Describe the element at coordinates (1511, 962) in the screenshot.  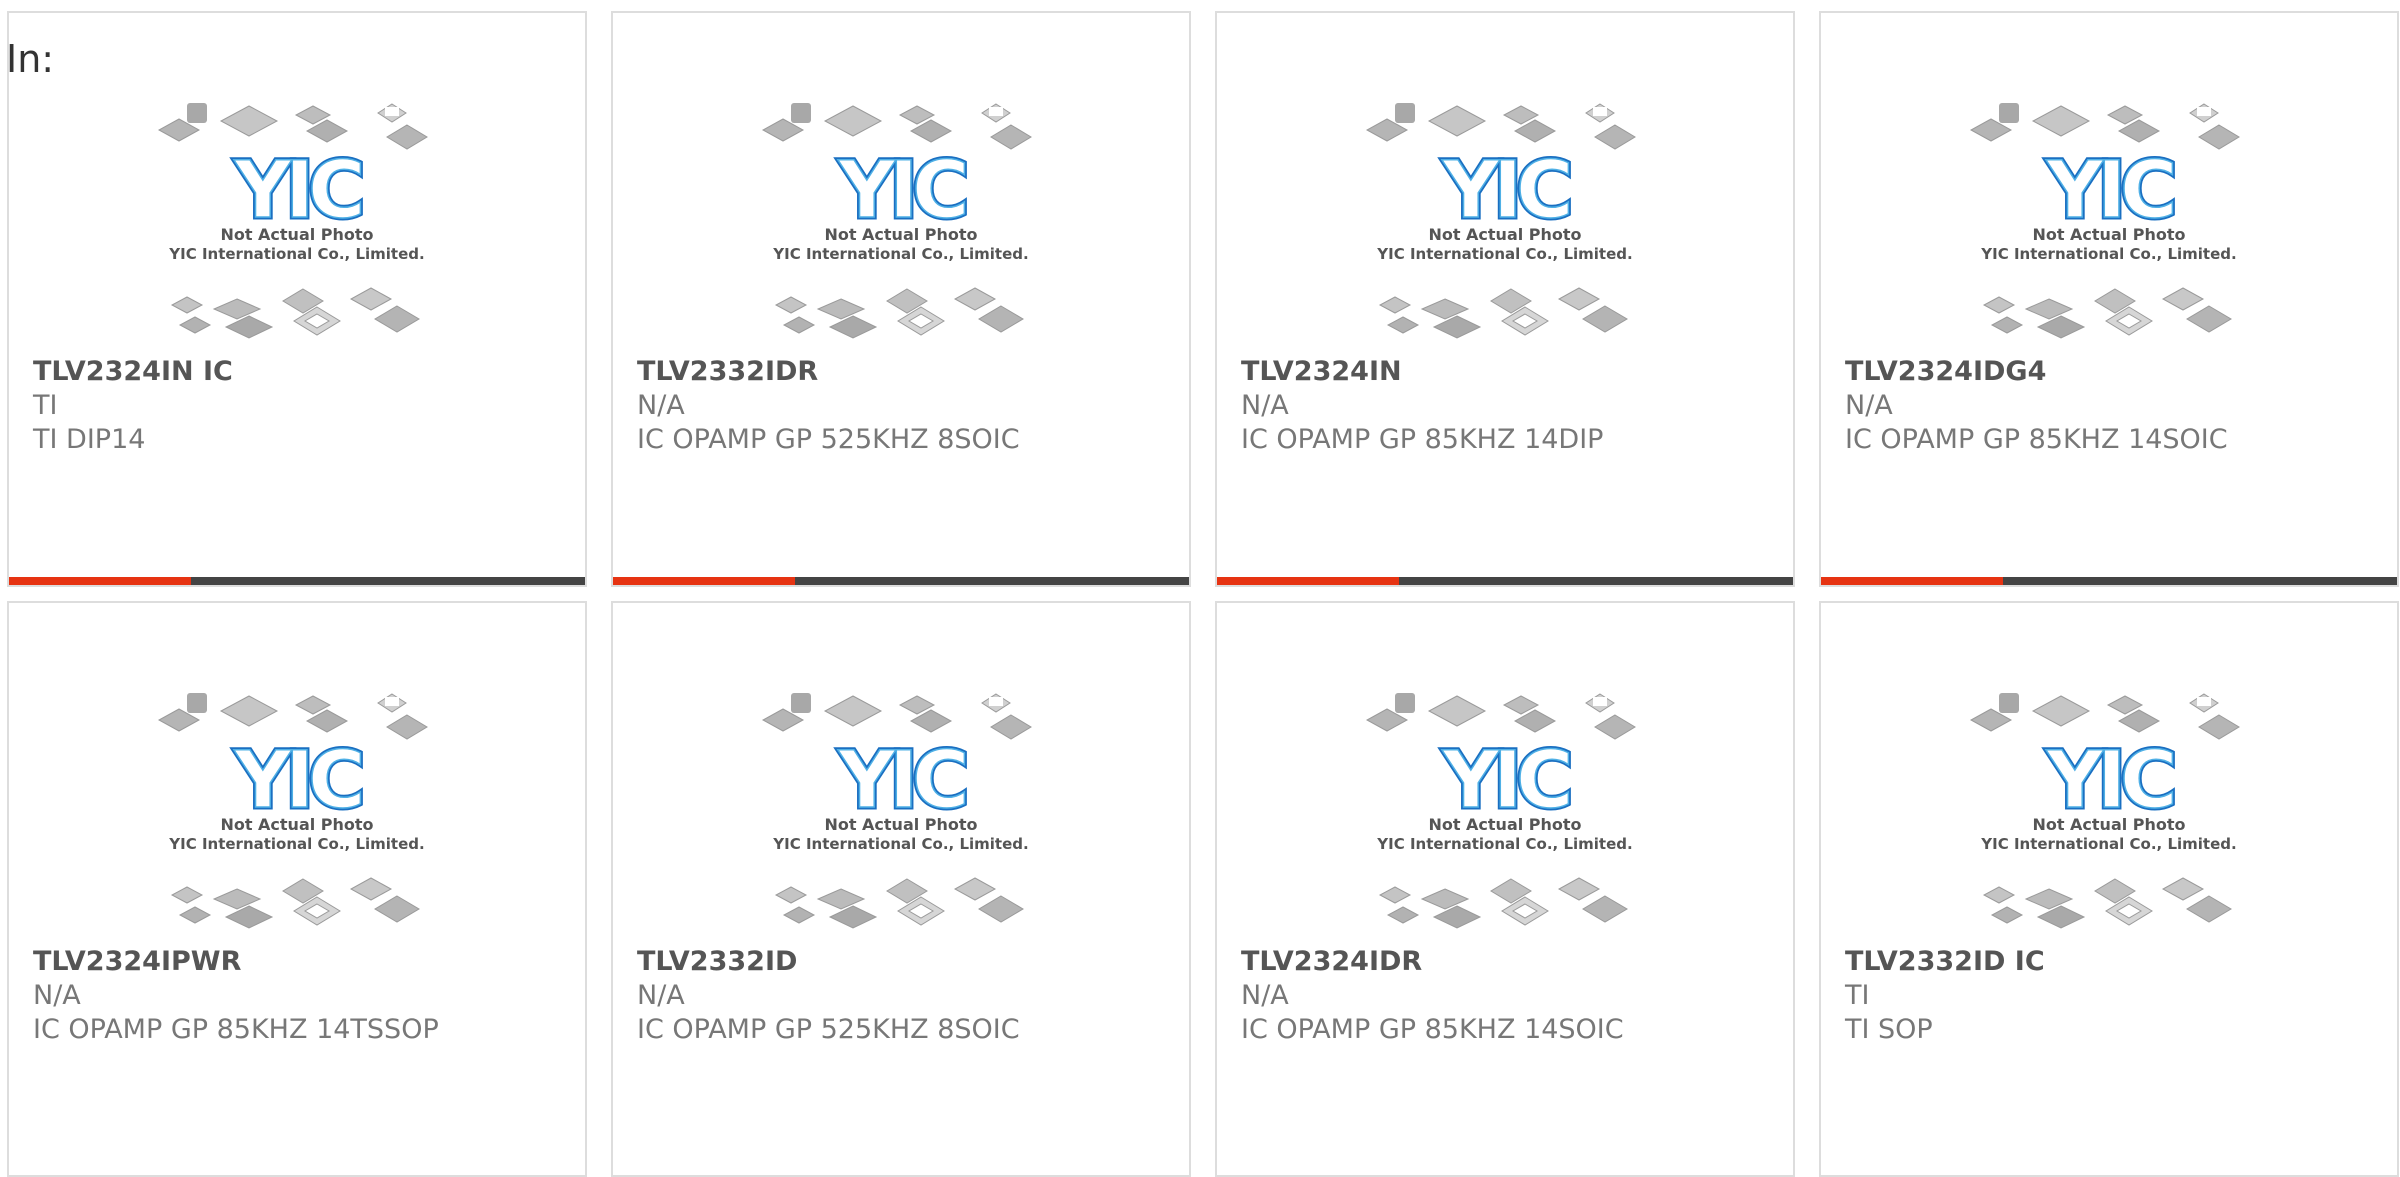
I see `part-number-link: TLV2324IDR` at that location.